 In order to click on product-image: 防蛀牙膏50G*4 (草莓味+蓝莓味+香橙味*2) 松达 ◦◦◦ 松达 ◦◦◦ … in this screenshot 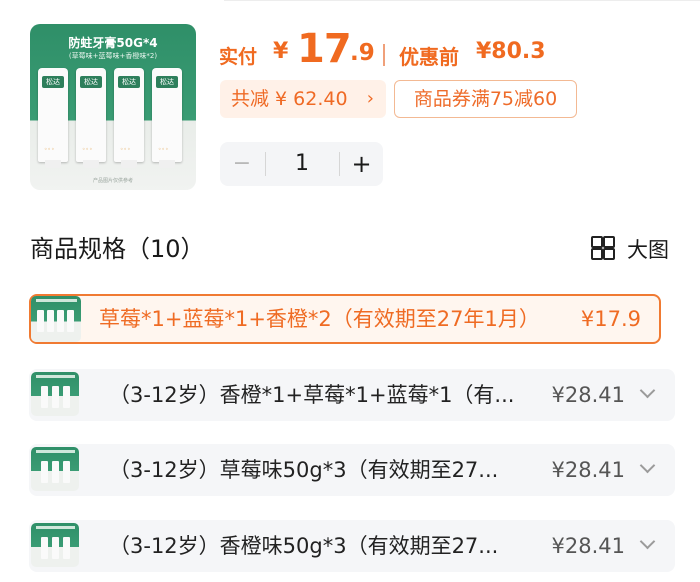, I will do `click(113, 107)`.